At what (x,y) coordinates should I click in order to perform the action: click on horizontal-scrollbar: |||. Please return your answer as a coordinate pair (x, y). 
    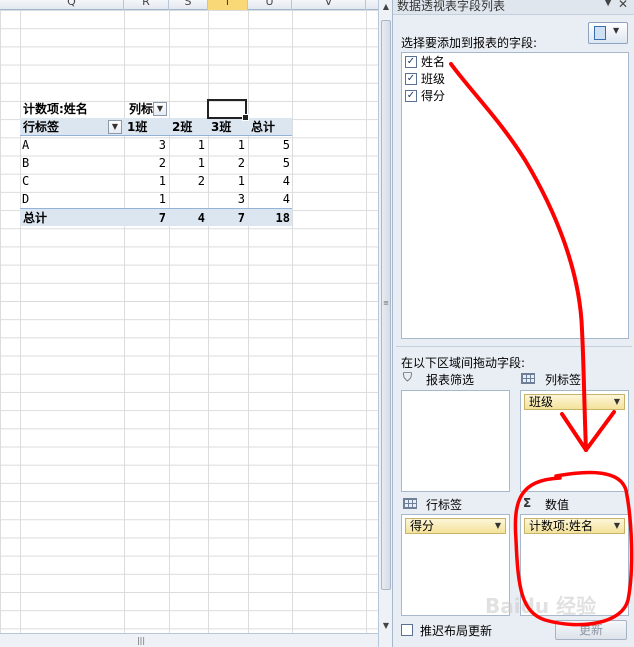
    Looking at the image, I should click on (189, 640).